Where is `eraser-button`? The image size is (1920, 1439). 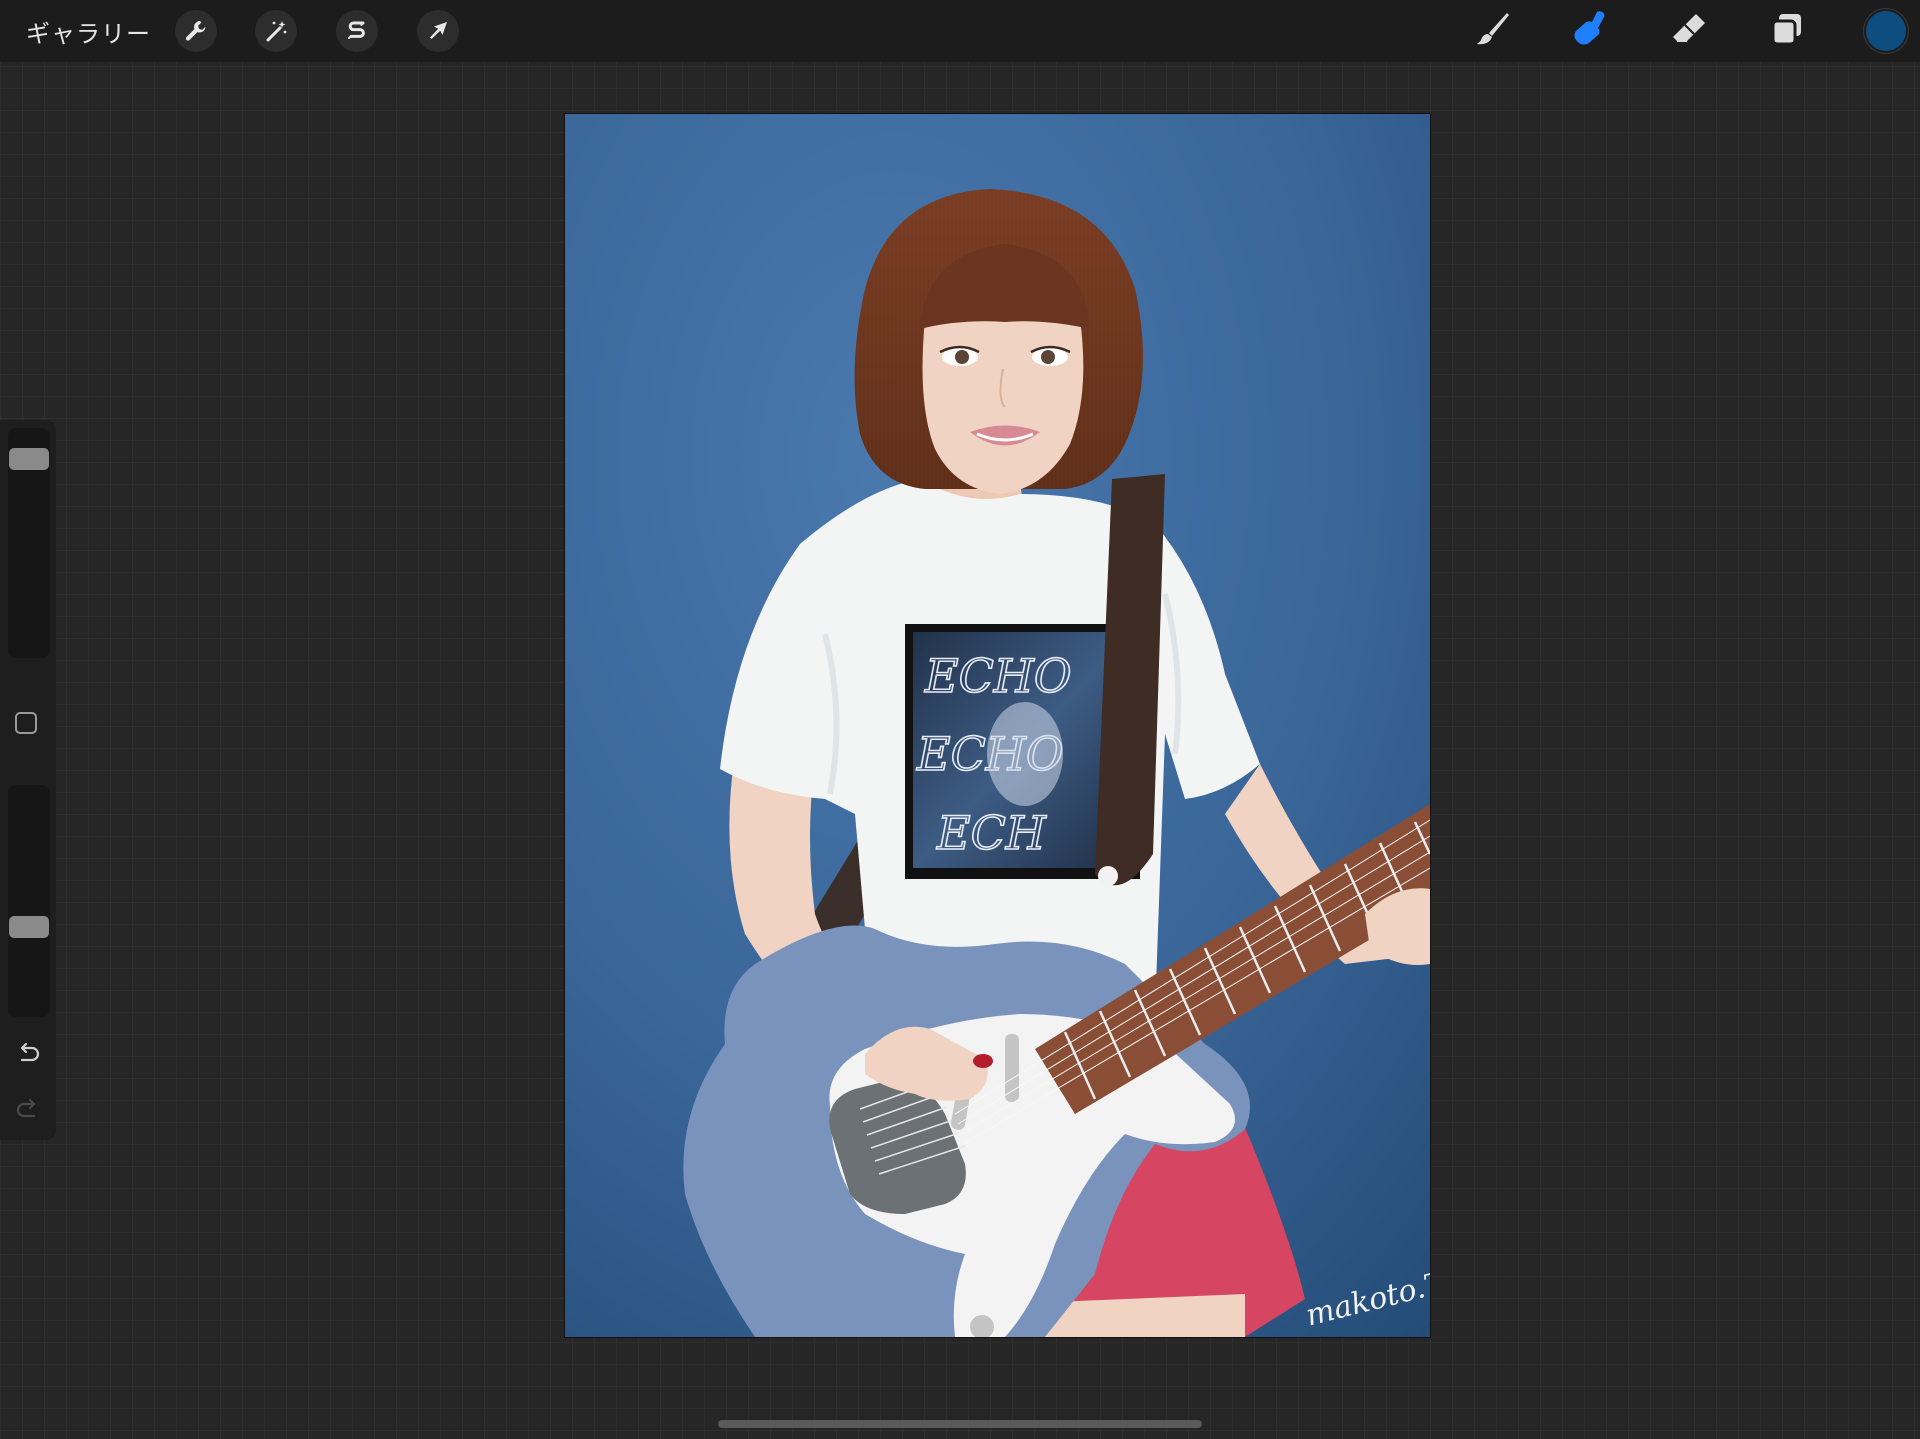 eraser-button is located at coordinates (1689, 31).